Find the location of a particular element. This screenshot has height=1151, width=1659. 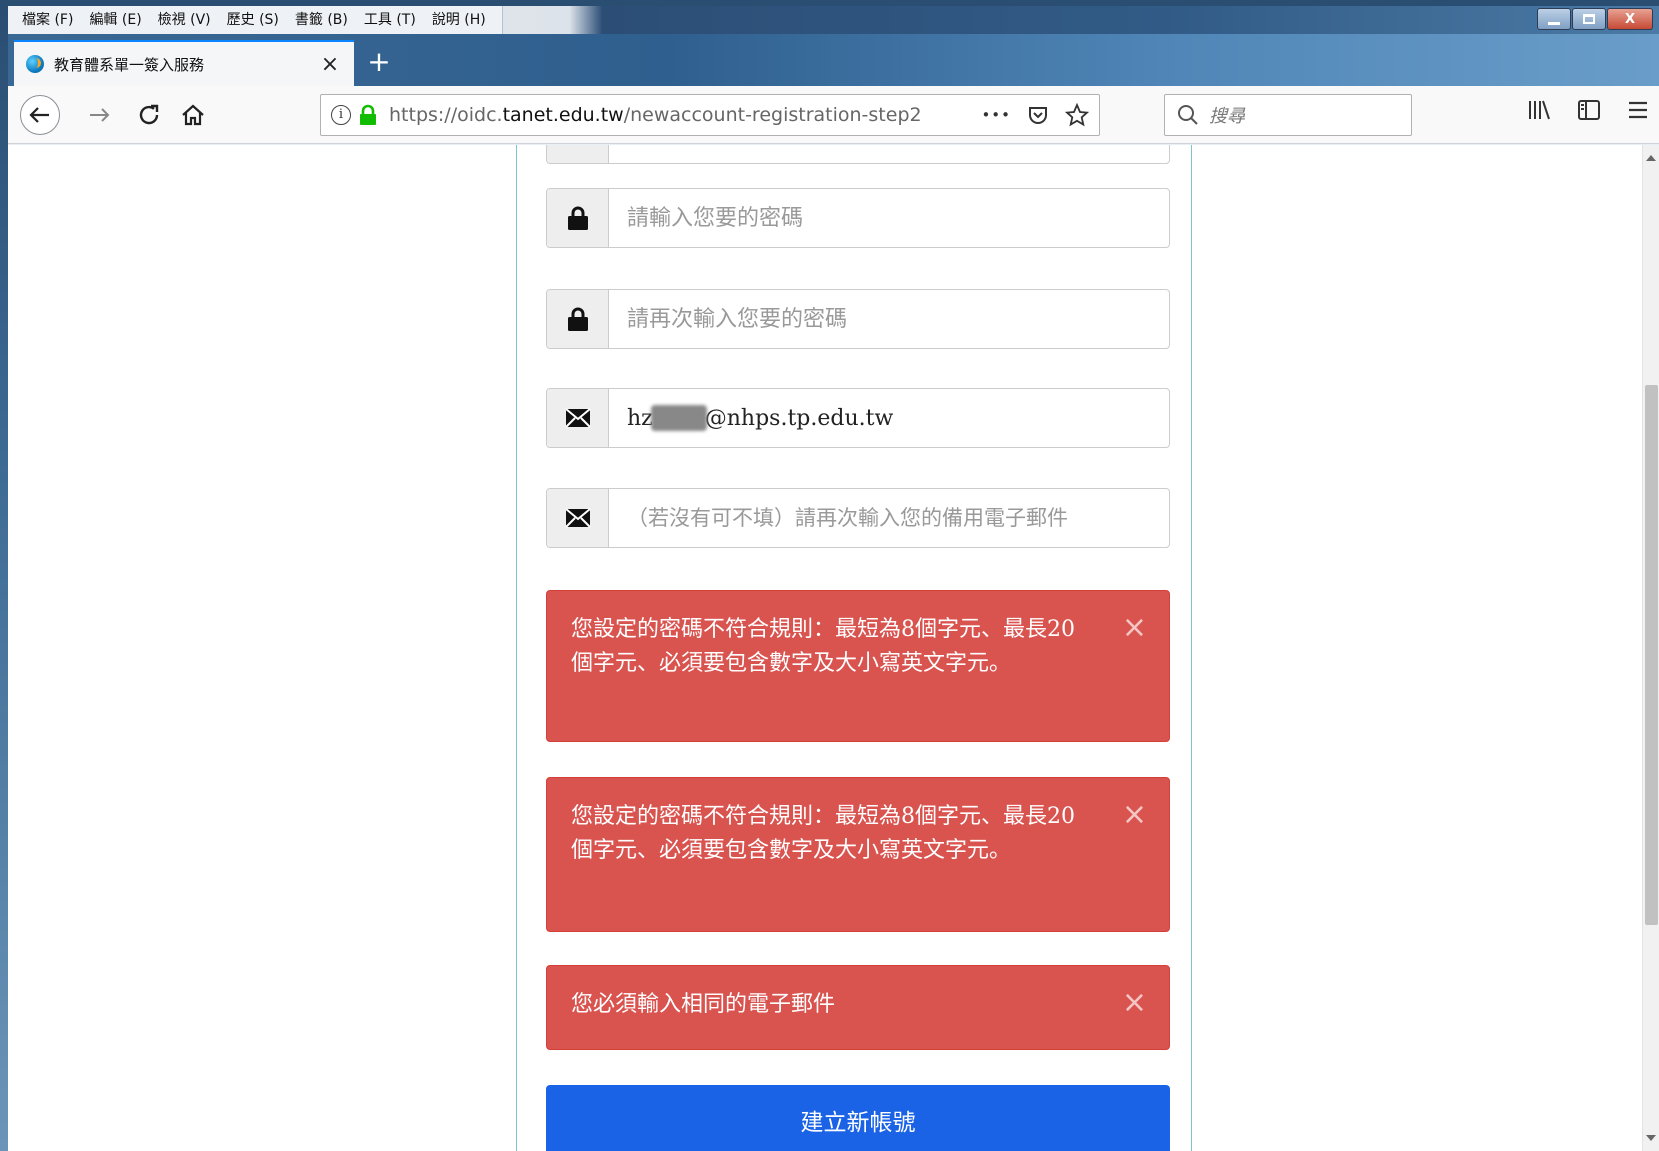

back-arrow-icon is located at coordinates (39, 115).